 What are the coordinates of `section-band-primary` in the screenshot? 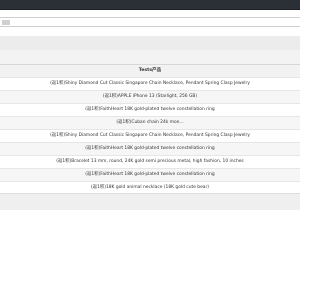 It's located at (150, 43).